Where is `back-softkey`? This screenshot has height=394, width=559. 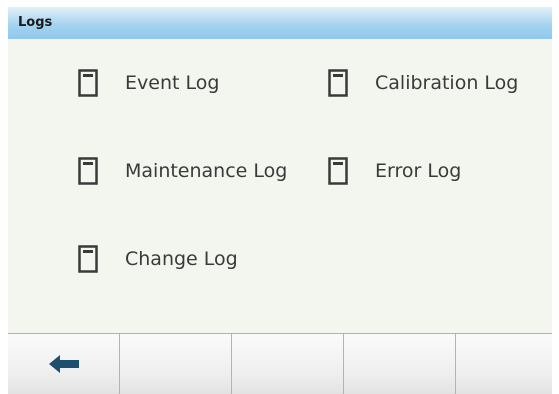 back-softkey is located at coordinates (63, 364).